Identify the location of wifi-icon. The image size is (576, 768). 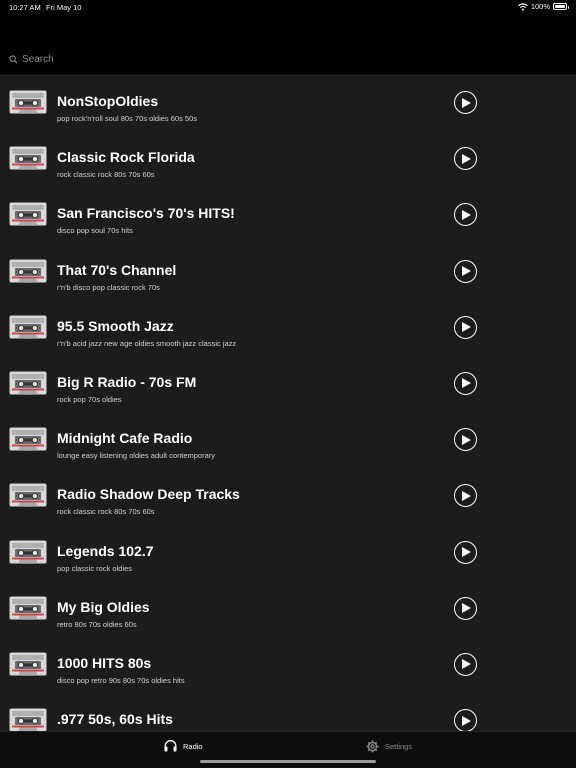
(522, 6).